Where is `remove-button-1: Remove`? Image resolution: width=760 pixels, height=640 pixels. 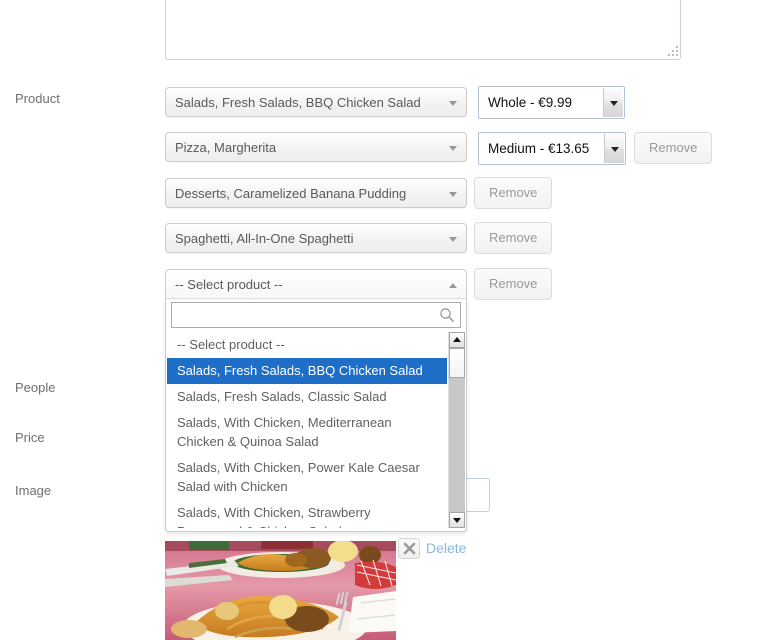 remove-button-1: Remove is located at coordinates (673, 148).